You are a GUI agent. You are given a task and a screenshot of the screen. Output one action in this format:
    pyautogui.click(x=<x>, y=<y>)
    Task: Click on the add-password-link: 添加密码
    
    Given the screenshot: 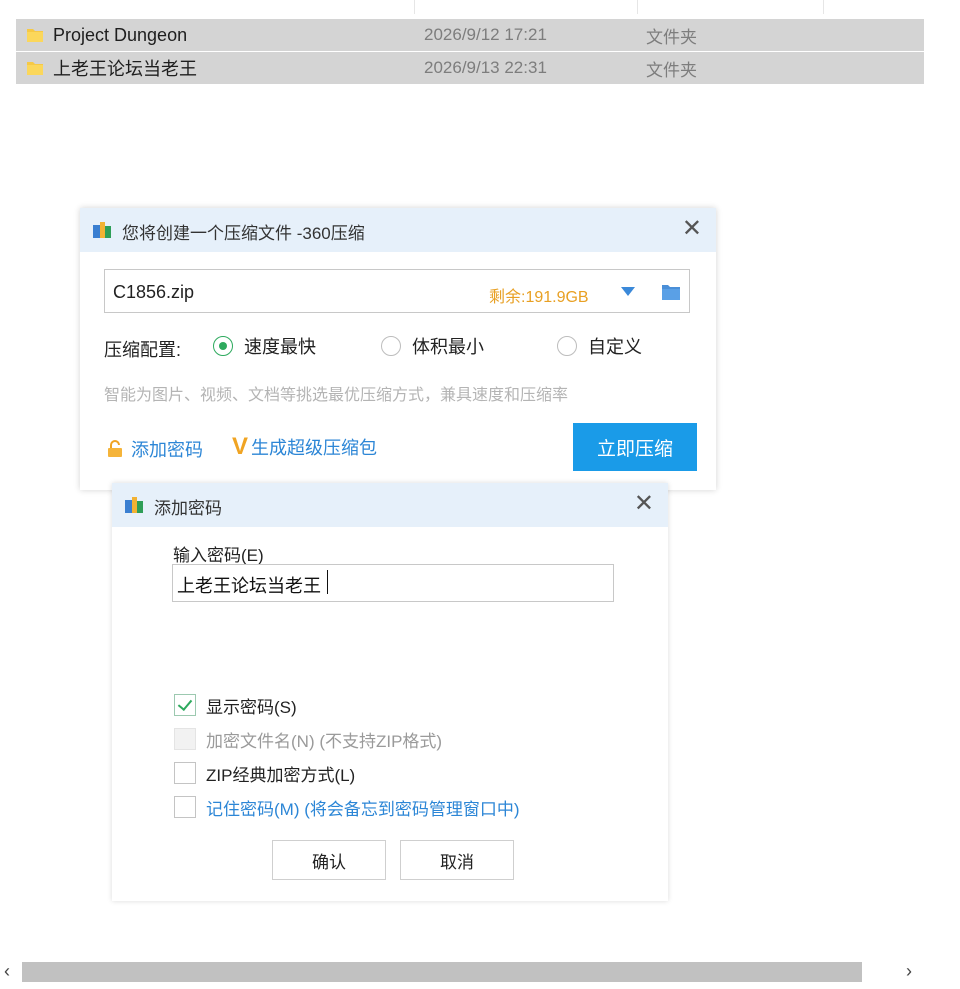 What is the action you would take?
    pyautogui.click(x=154, y=449)
    